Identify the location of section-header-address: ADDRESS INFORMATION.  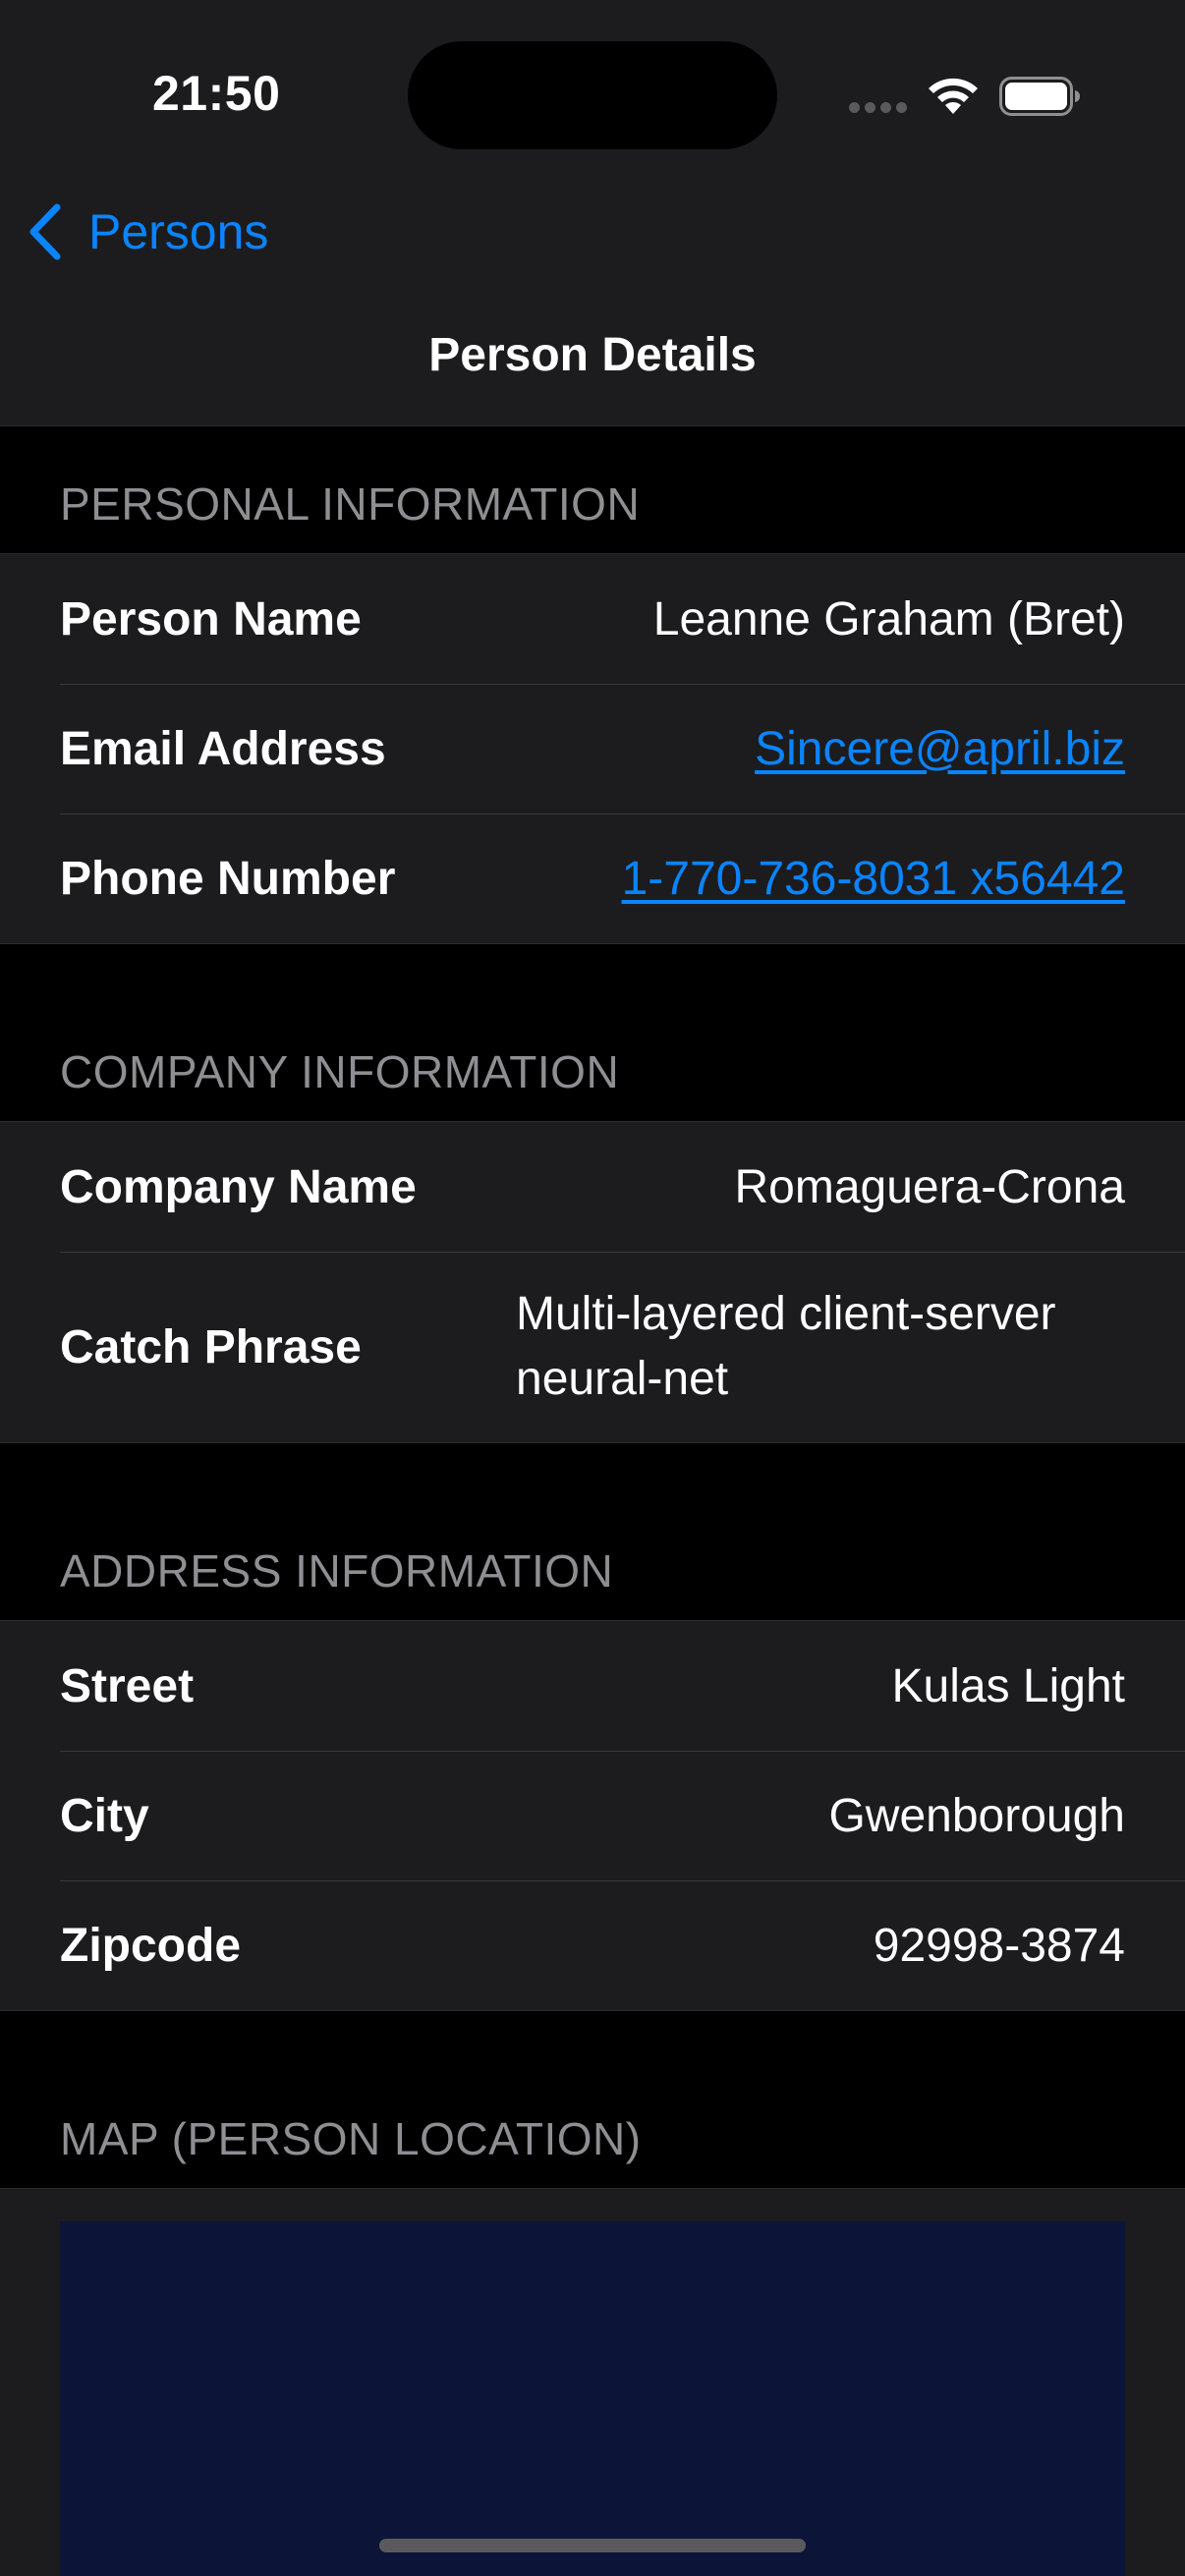
(337, 1570).